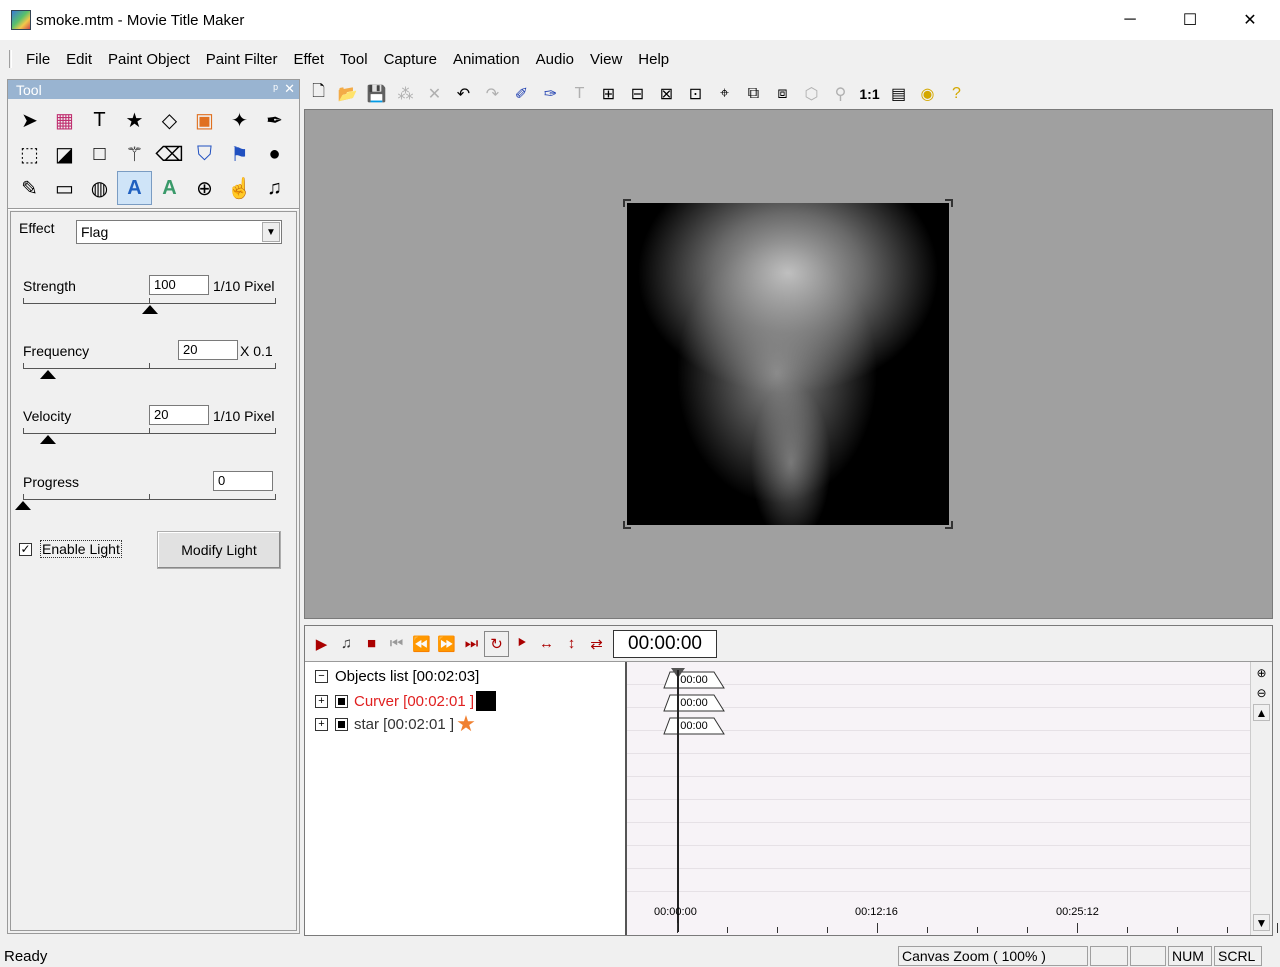 The width and height of the screenshot is (1280, 967). What do you see at coordinates (666, 94) in the screenshot?
I see `align-top-icon: ⊠` at bounding box center [666, 94].